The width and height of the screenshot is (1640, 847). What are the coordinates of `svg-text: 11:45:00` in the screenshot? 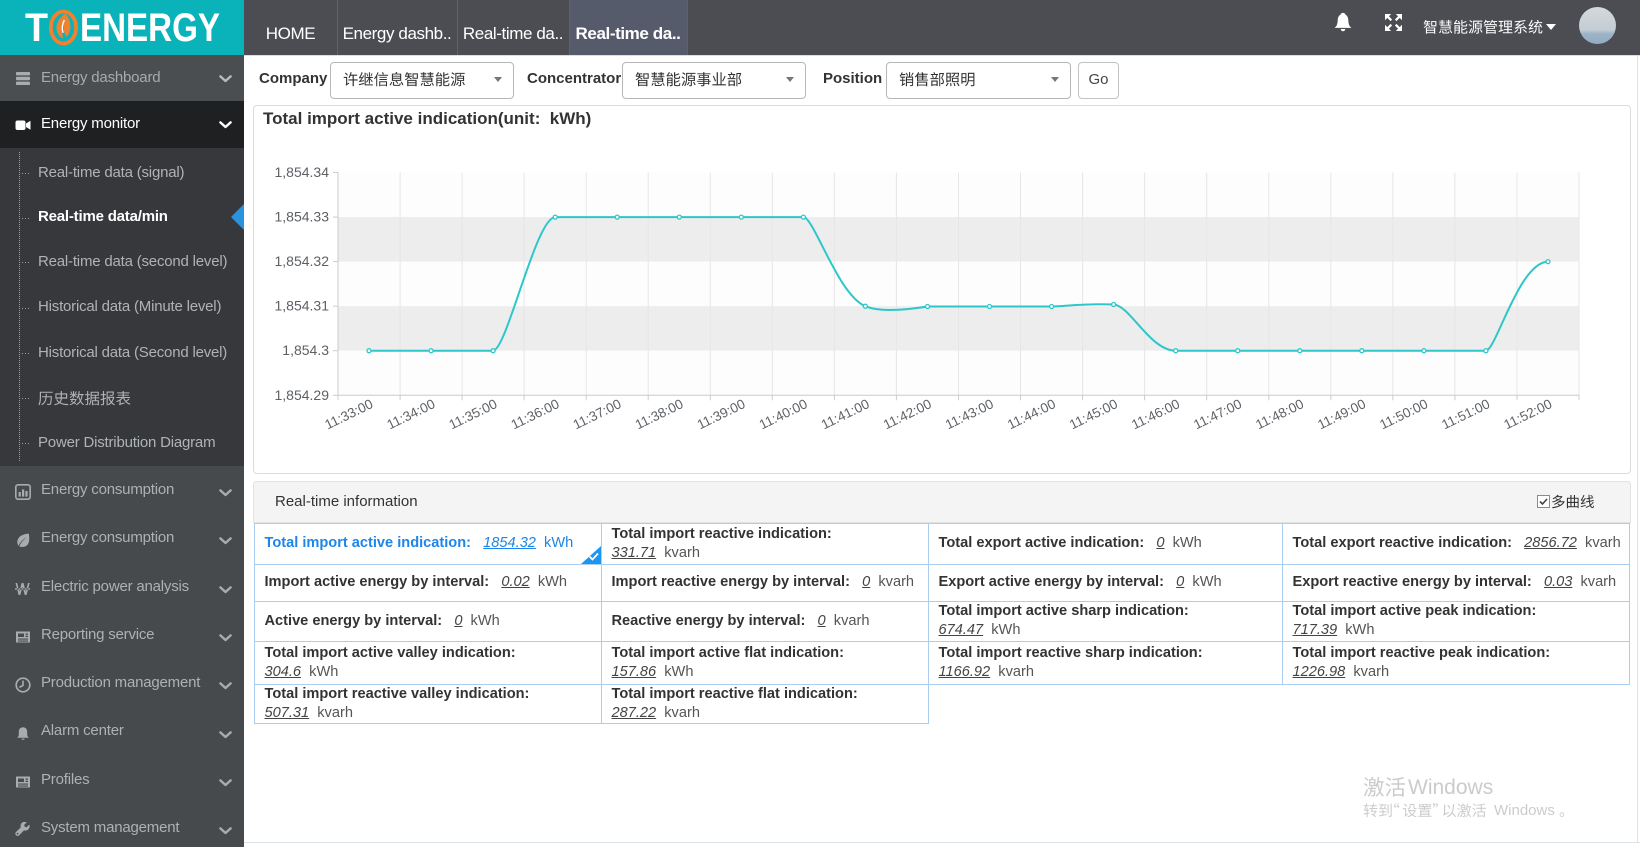 It's located at (1093, 414).